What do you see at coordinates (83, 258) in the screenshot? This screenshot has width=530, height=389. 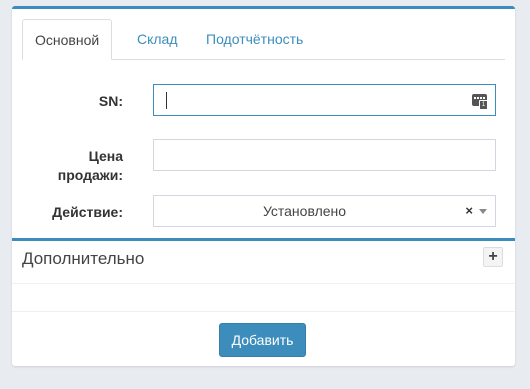 I see `extra-panel-title: Дополнительно` at bounding box center [83, 258].